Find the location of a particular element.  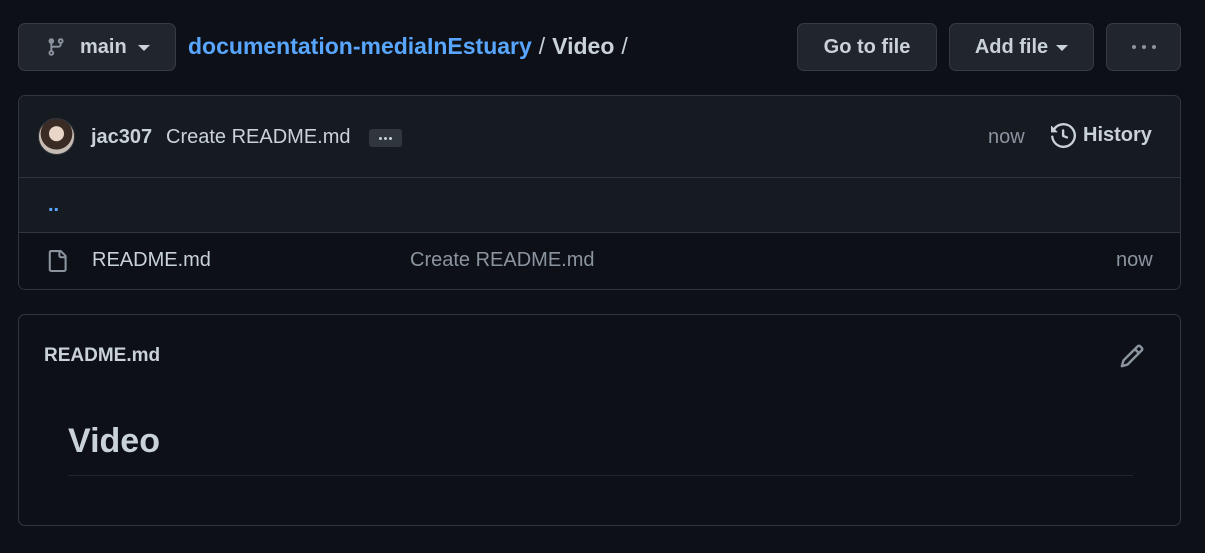

pencil-icon is located at coordinates (1132, 356).